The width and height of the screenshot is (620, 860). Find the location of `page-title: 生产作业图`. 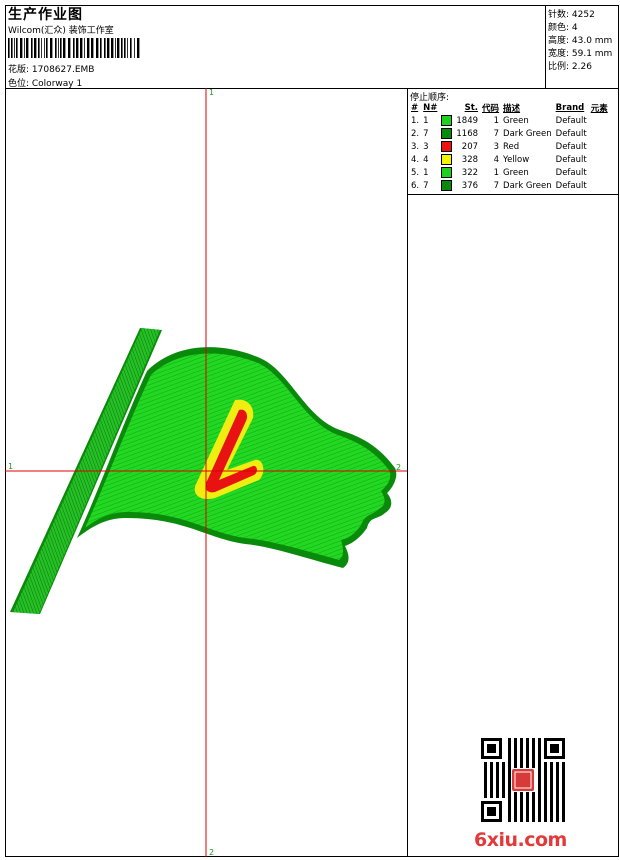

page-title: 生产作业图 is located at coordinates (45, 15).